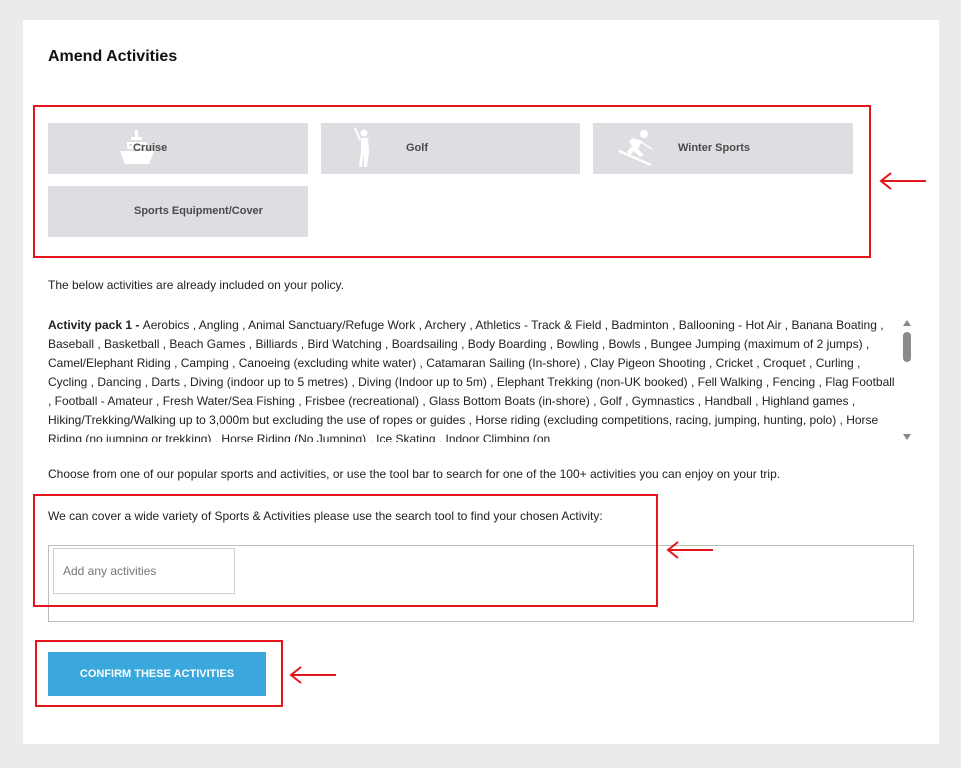 This screenshot has width=961, height=768. I want to click on search-highlight-box, so click(345, 550).